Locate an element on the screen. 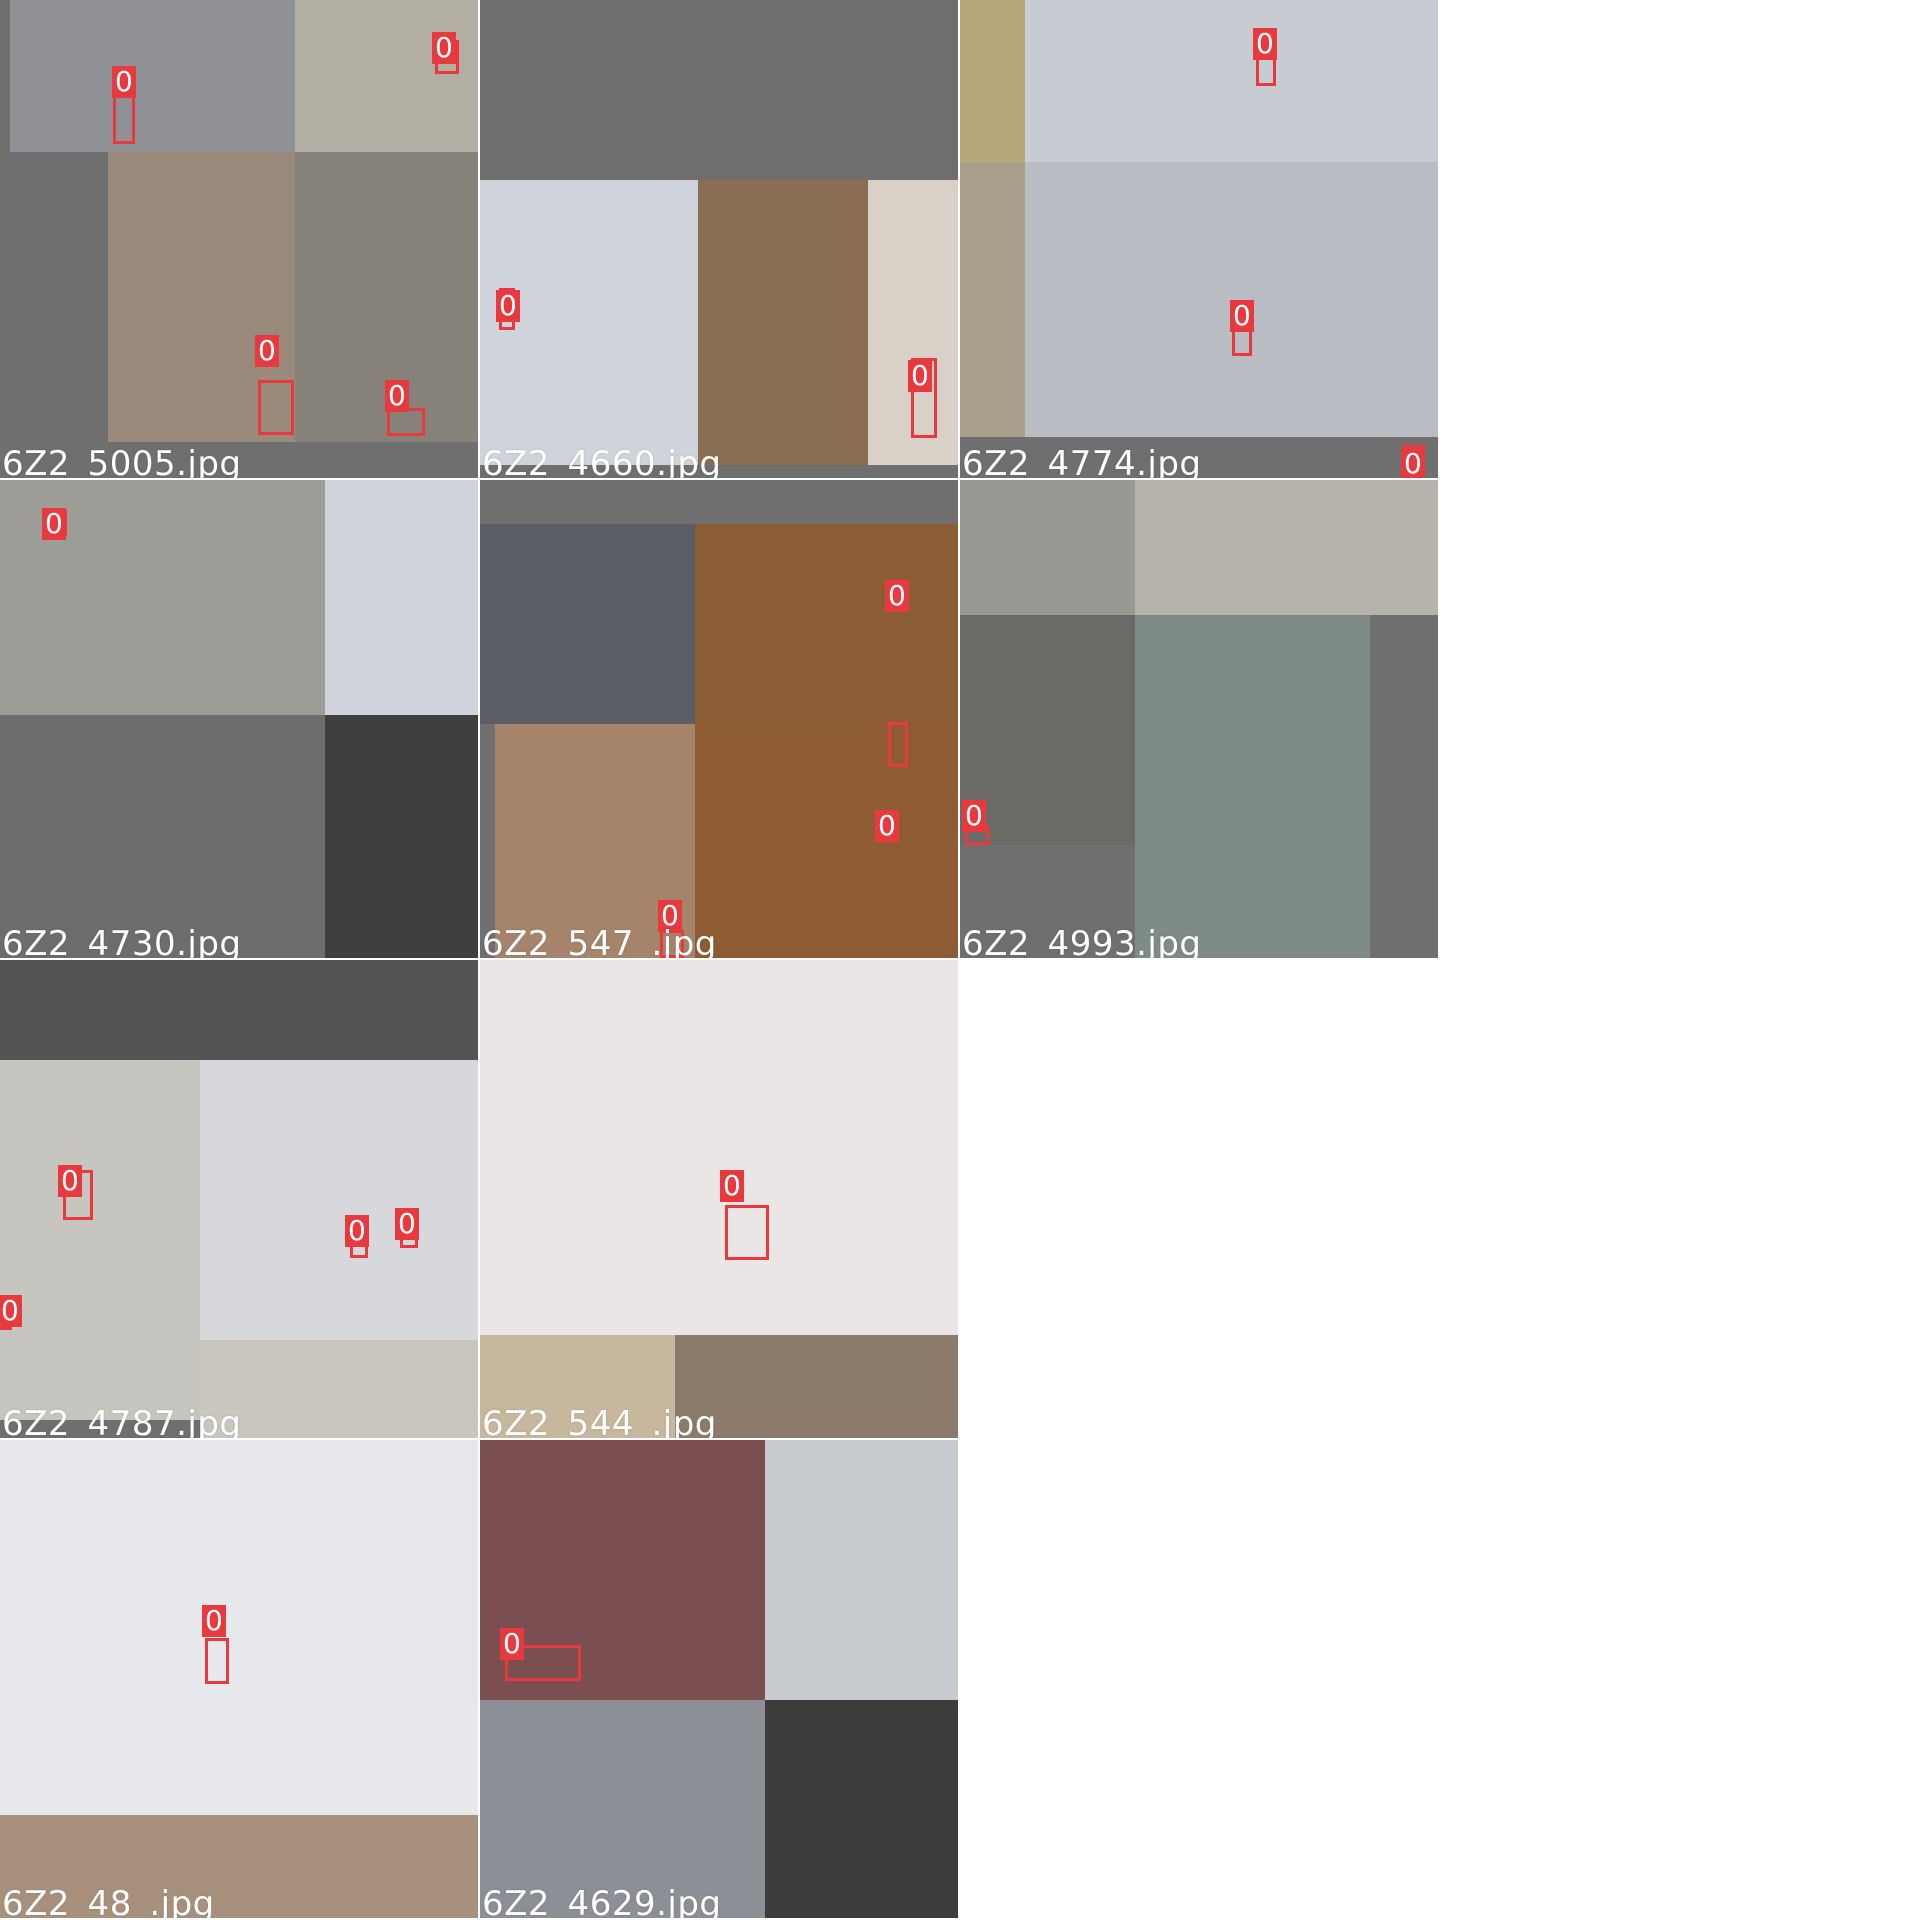 The height and width of the screenshot is (1920, 1920). mosaic-tile: 0 6Z2_48_.jpg is located at coordinates (240, 1680).